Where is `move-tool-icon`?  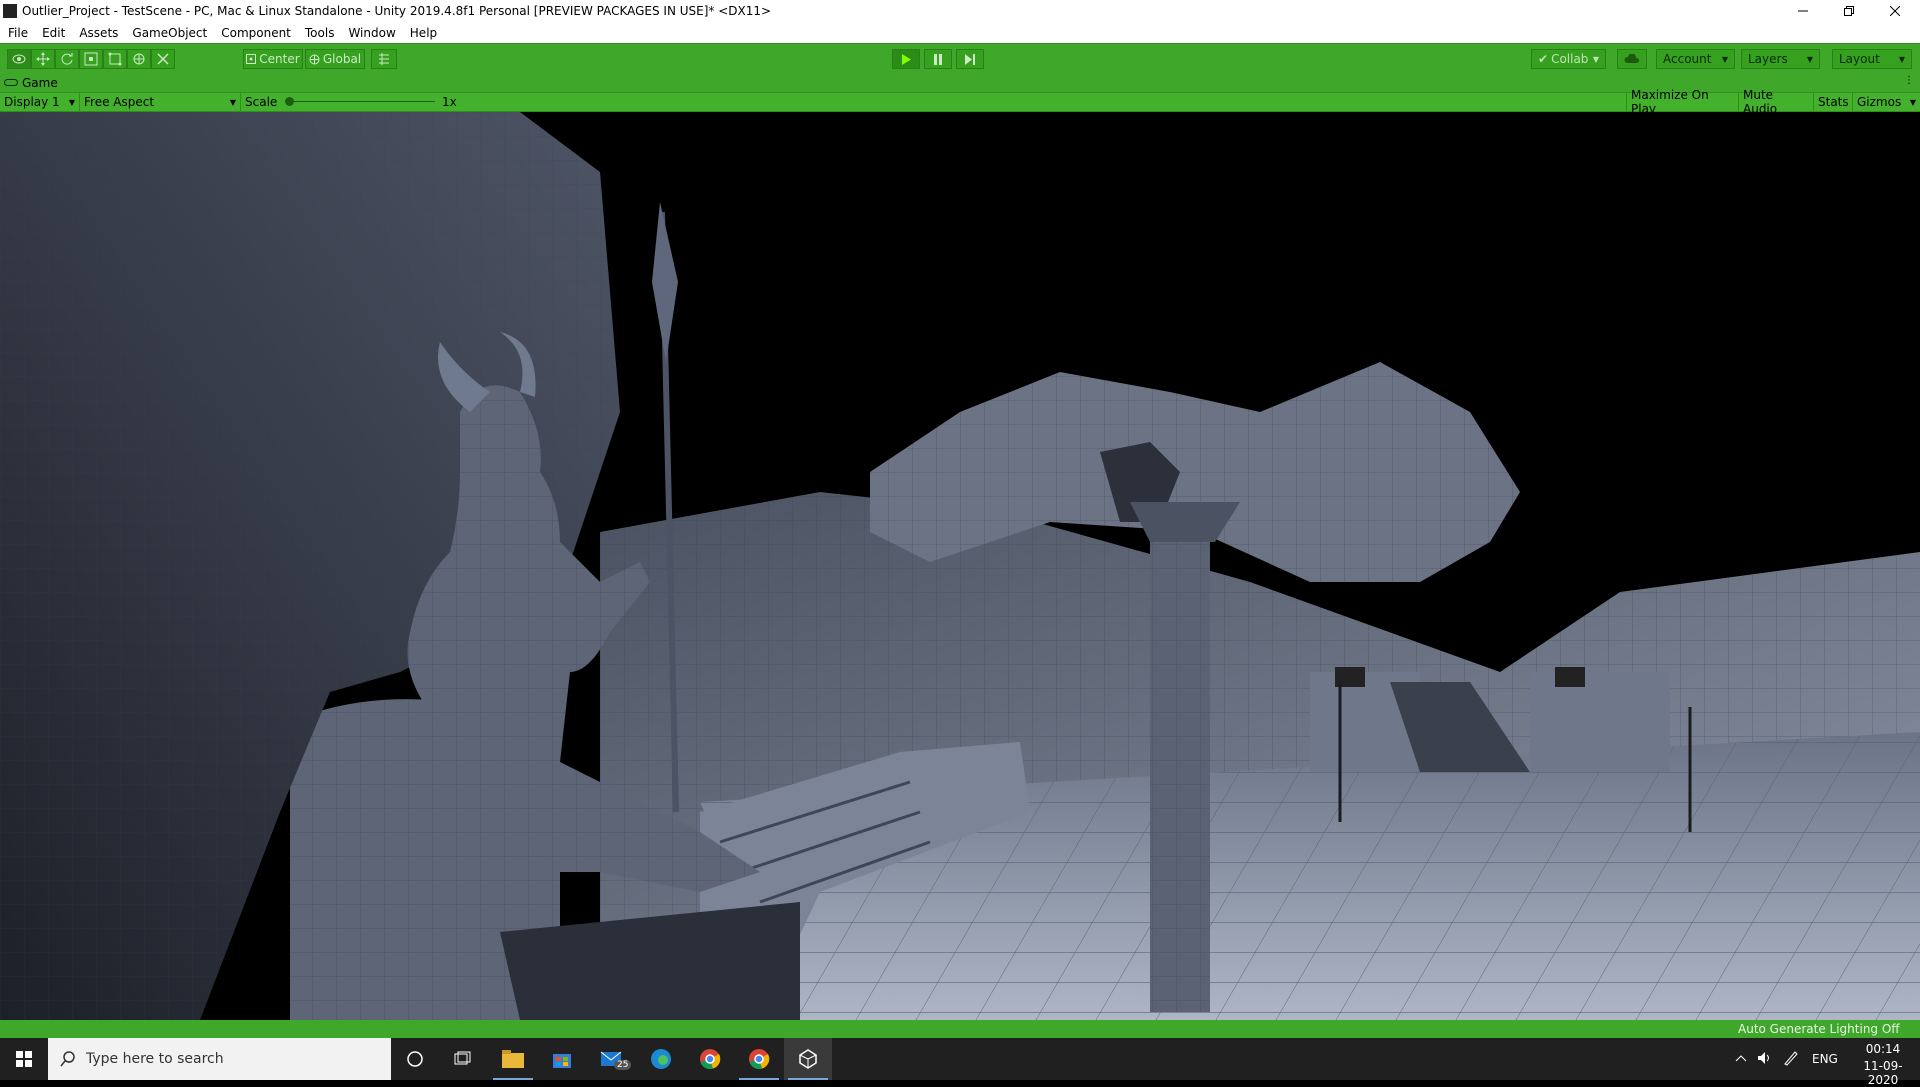 move-tool-icon is located at coordinates (43, 59).